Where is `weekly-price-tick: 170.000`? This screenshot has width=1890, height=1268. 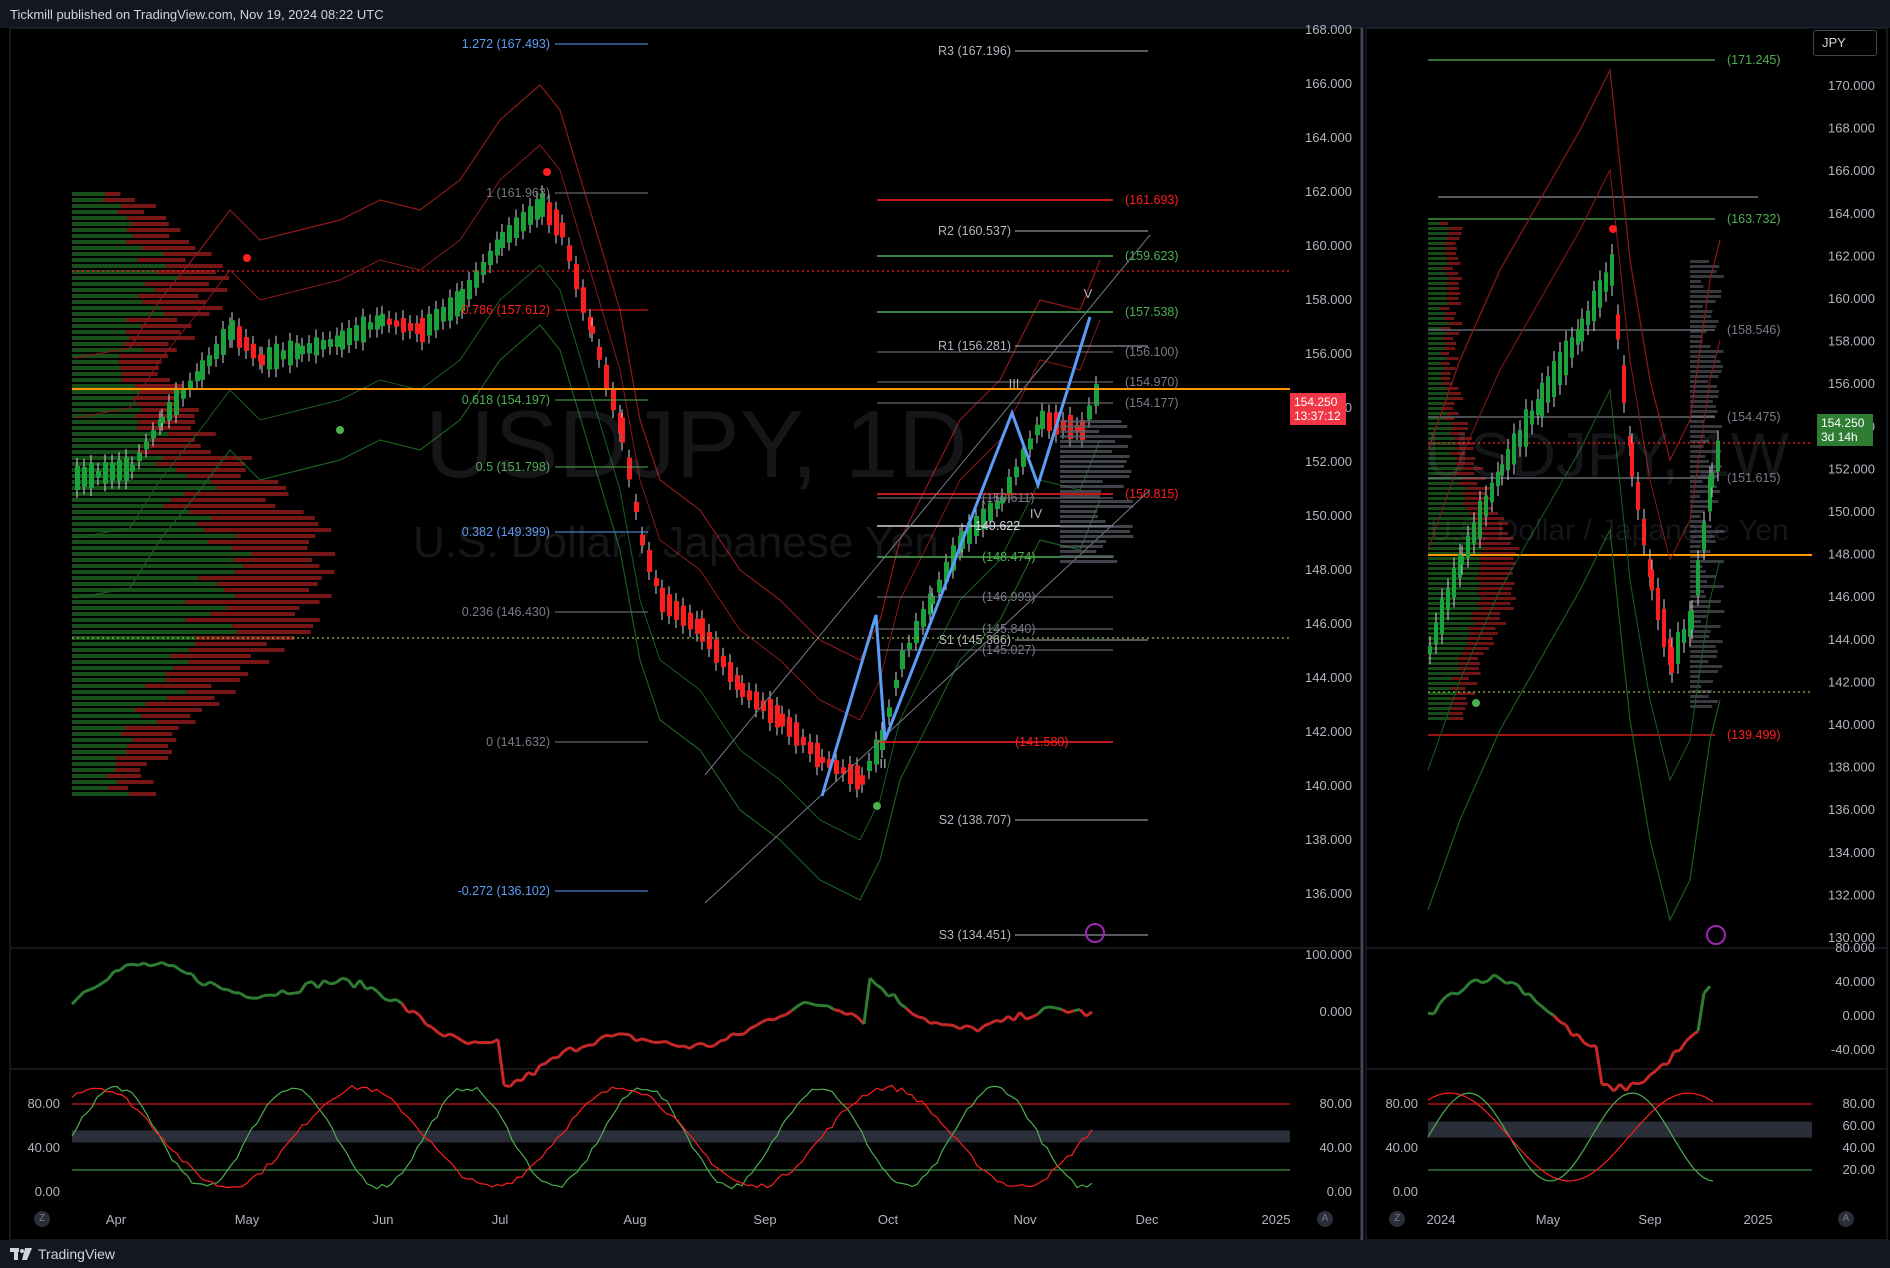
weekly-price-tick: 170.000 is located at coordinates (1851, 85).